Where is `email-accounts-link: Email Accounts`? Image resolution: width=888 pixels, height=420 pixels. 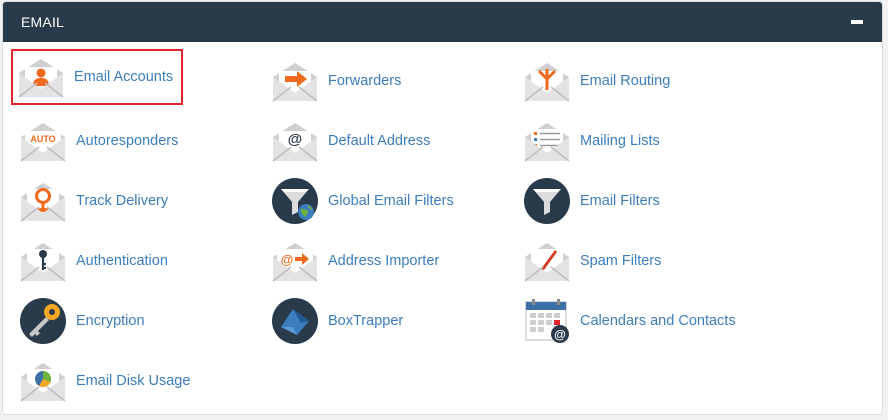 email-accounts-link: Email Accounts is located at coordinates (97, 77).